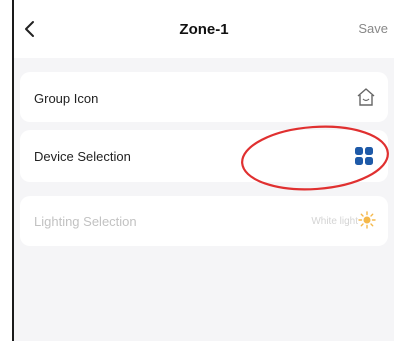 This screenshot has height=341, width=394. What do you see at coordinates (367, 220) in the screenshot?
I see `sun-icon` at bounding box center [367, 220].